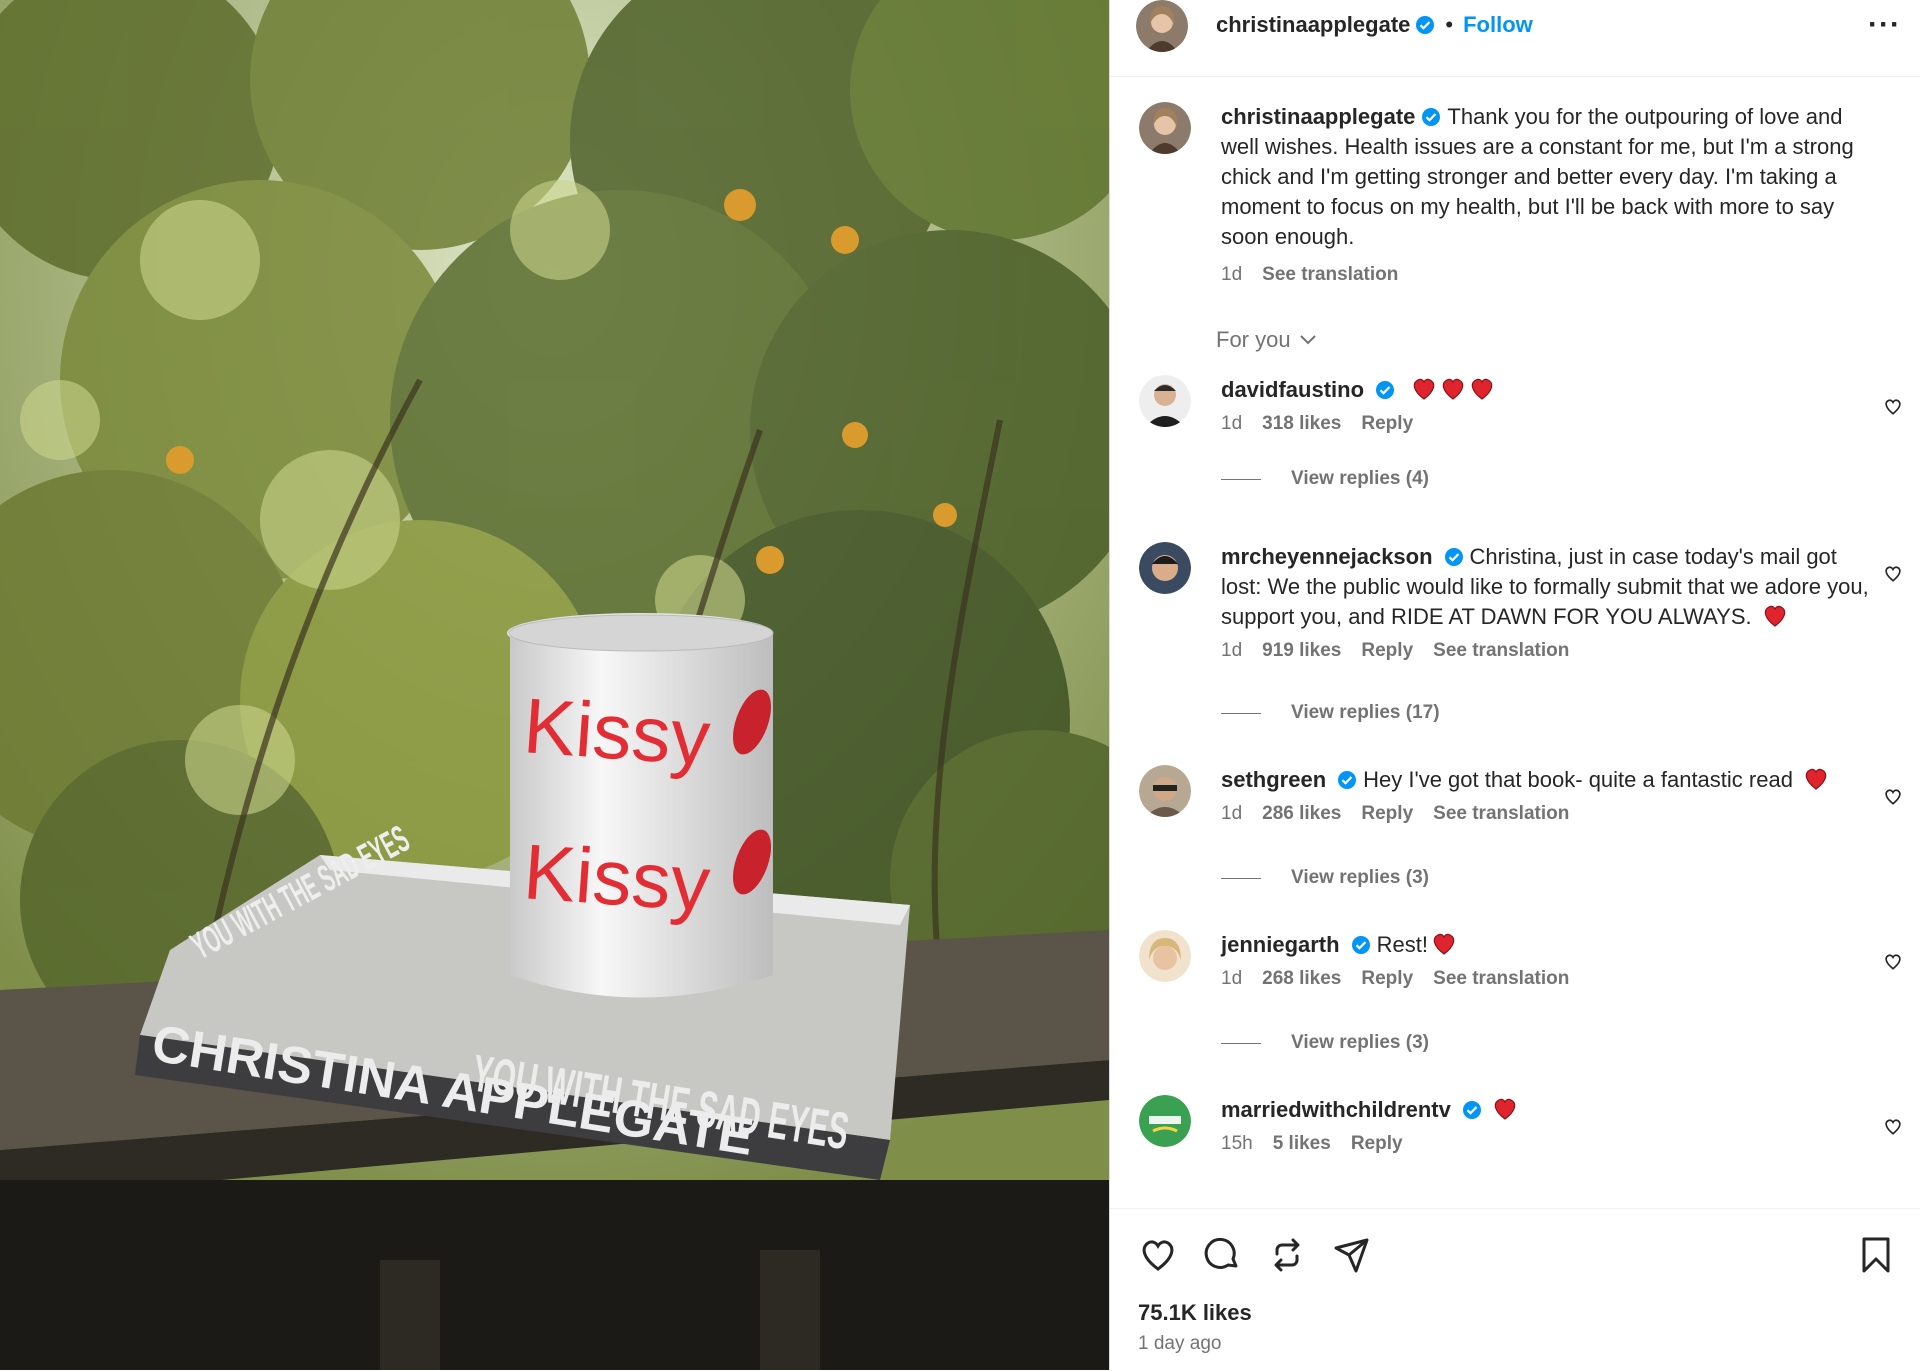  Describe the element at coordinates (1365, 712) in the screenshot. I see `view-replies-label: View replies (17)` at that location.